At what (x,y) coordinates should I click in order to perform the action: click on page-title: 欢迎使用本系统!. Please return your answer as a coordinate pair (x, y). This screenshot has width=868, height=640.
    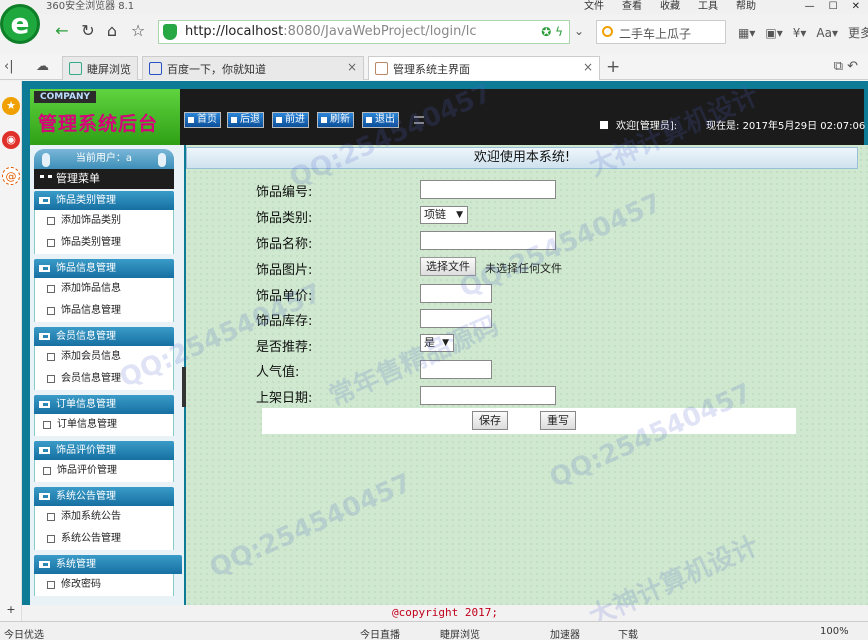
    Looking at the image, I should click on (522, 158).